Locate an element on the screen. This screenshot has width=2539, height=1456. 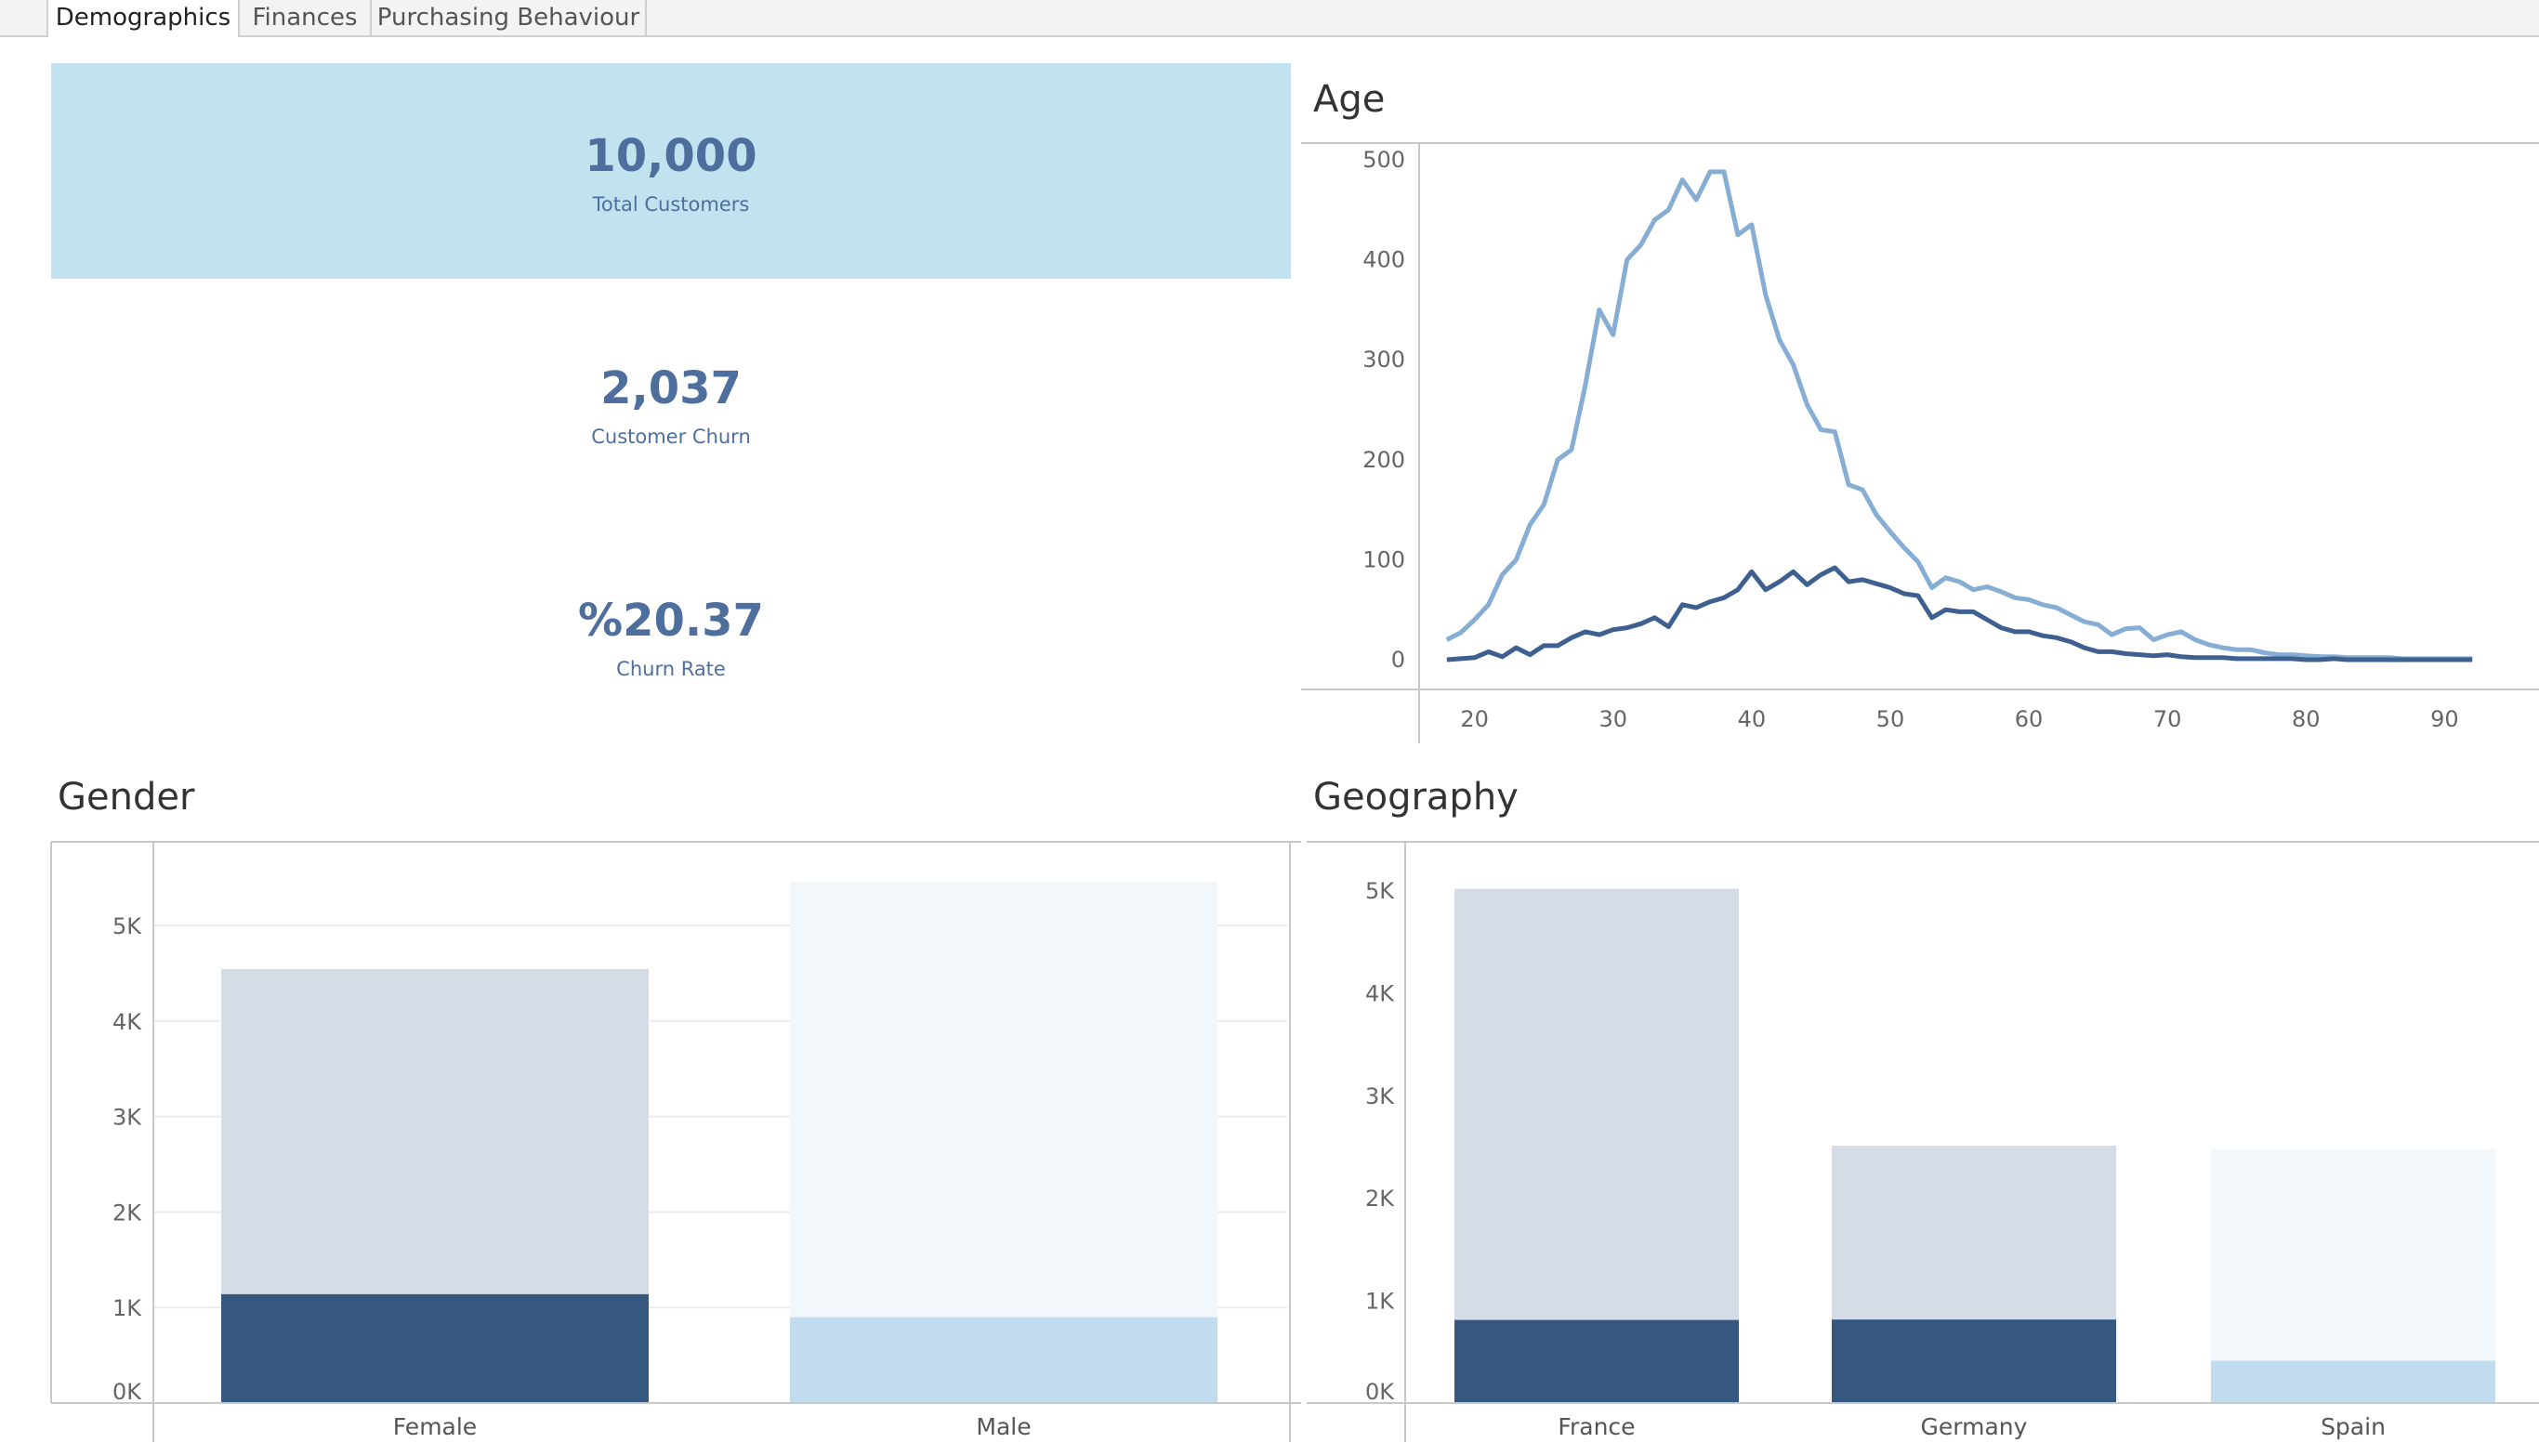
tab-finances: Finances is located at coordinates (306, 17).